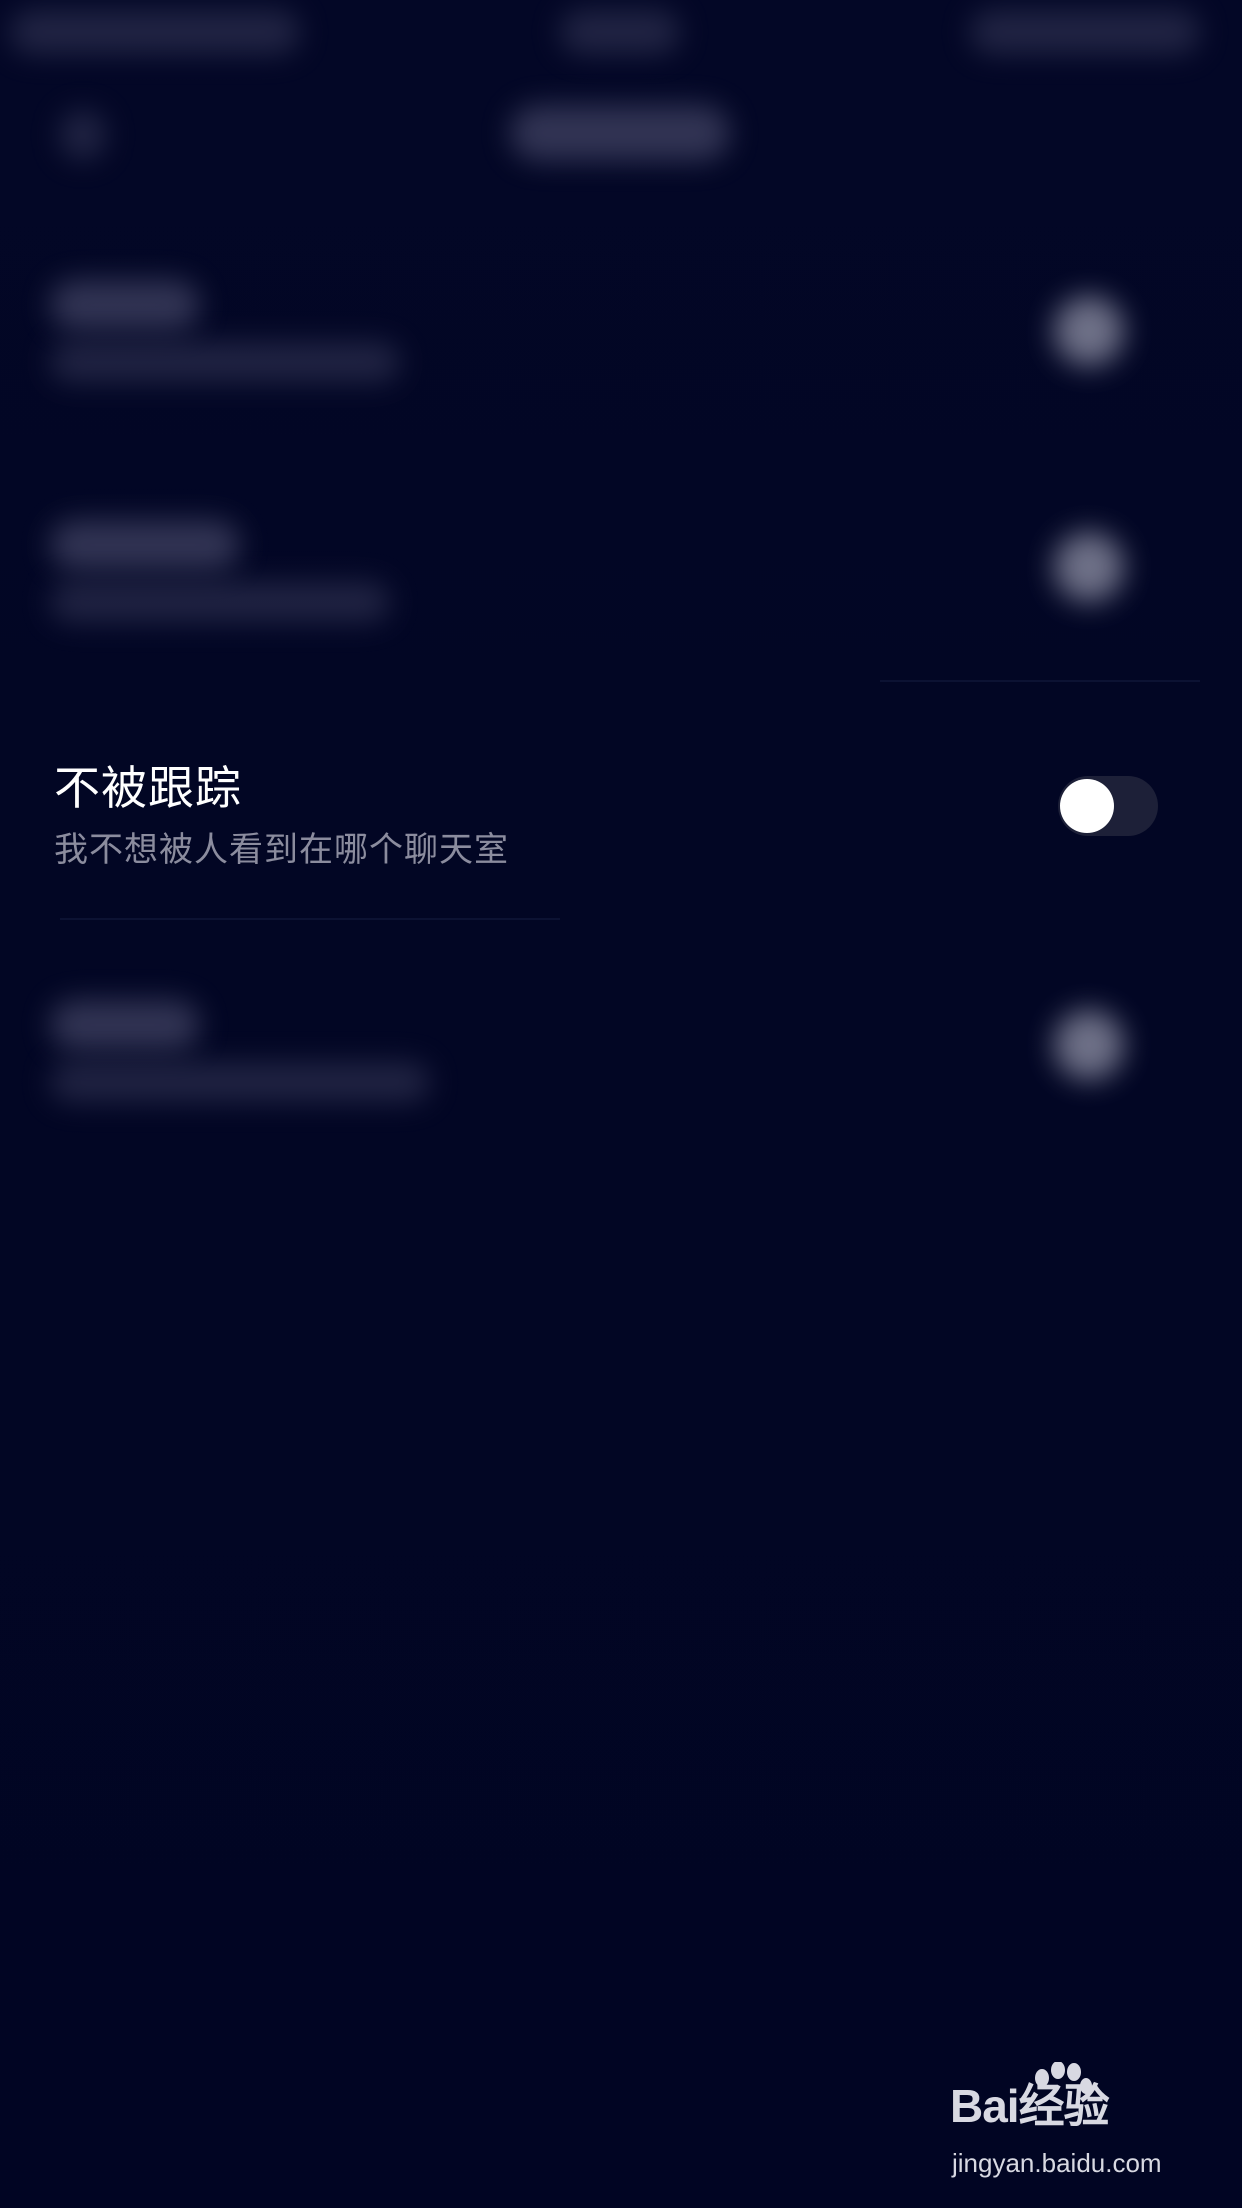 This screenshot has height=2208, width=1242. What do you see at coordinates (1089, 567) in the screenshot?
I see `blurred-row2-toggle` at bounding box center [1089, 567].